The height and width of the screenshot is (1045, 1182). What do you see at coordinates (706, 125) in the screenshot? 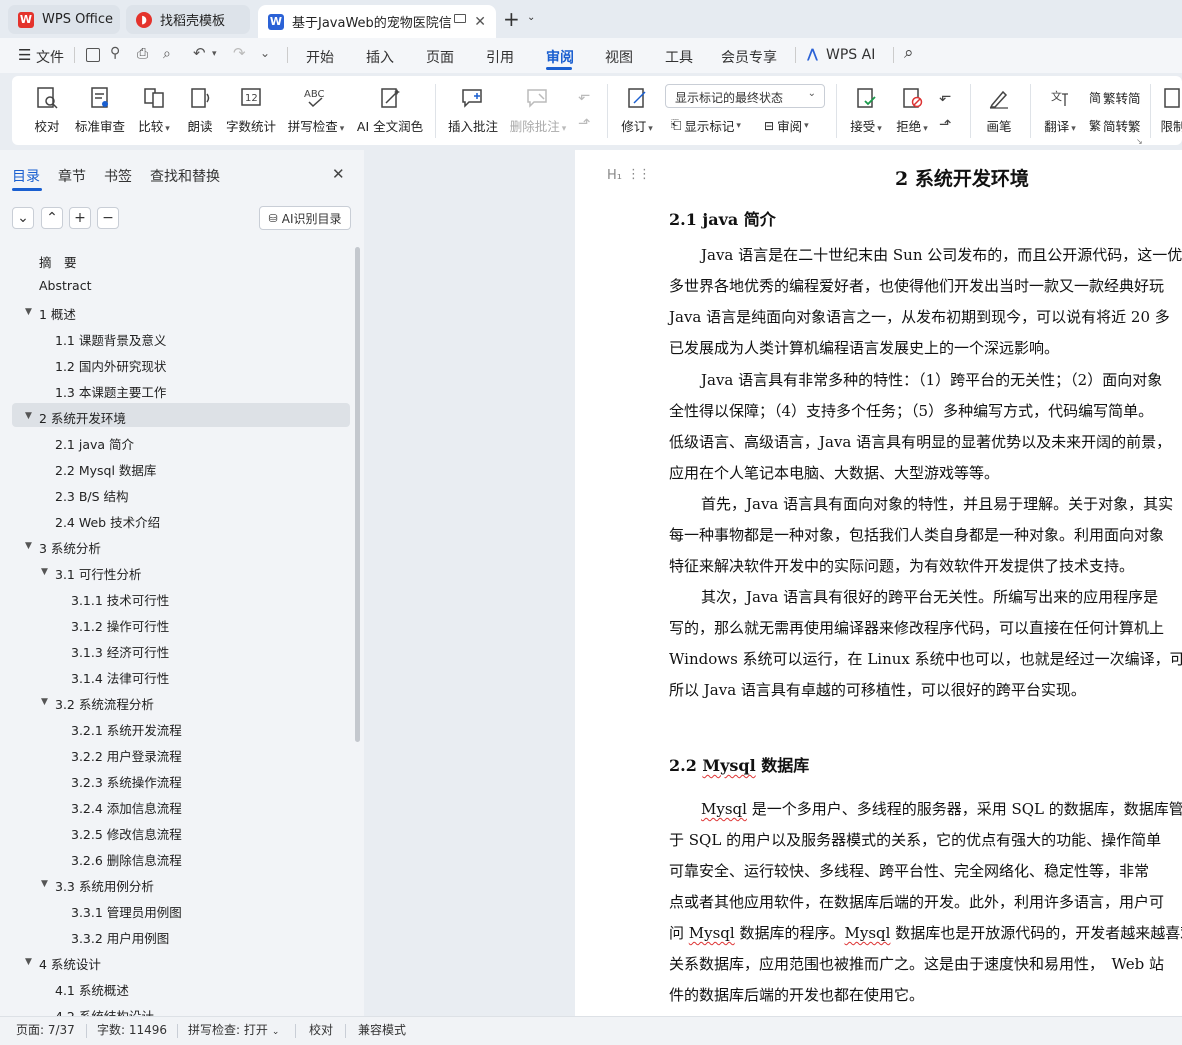
I see `show-markup-button: ⎗ 显示标记 ▾` at bounding box center [706, 125].